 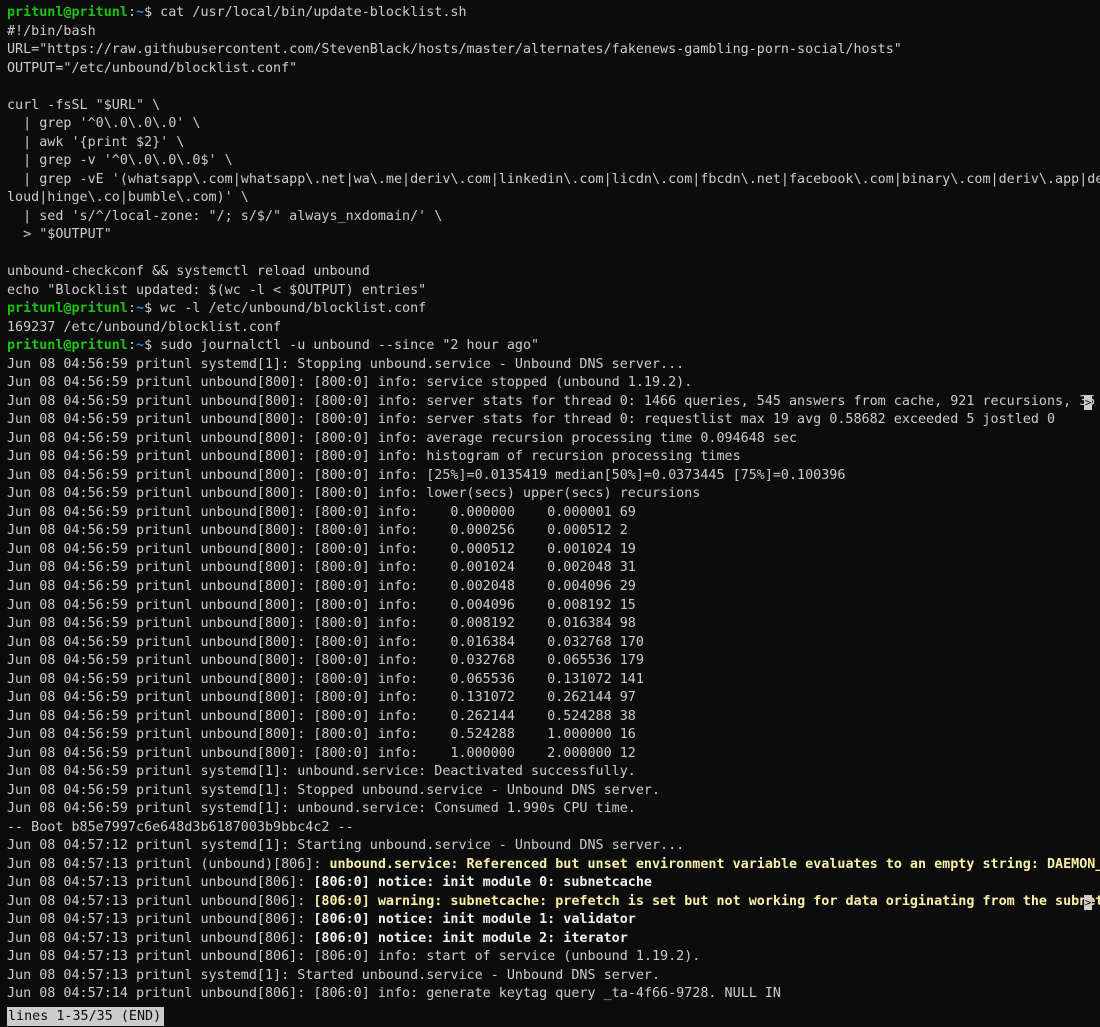 I want to click on pager-status-bar: lines 1-35/35 (END), so click(x=86, y=1016).